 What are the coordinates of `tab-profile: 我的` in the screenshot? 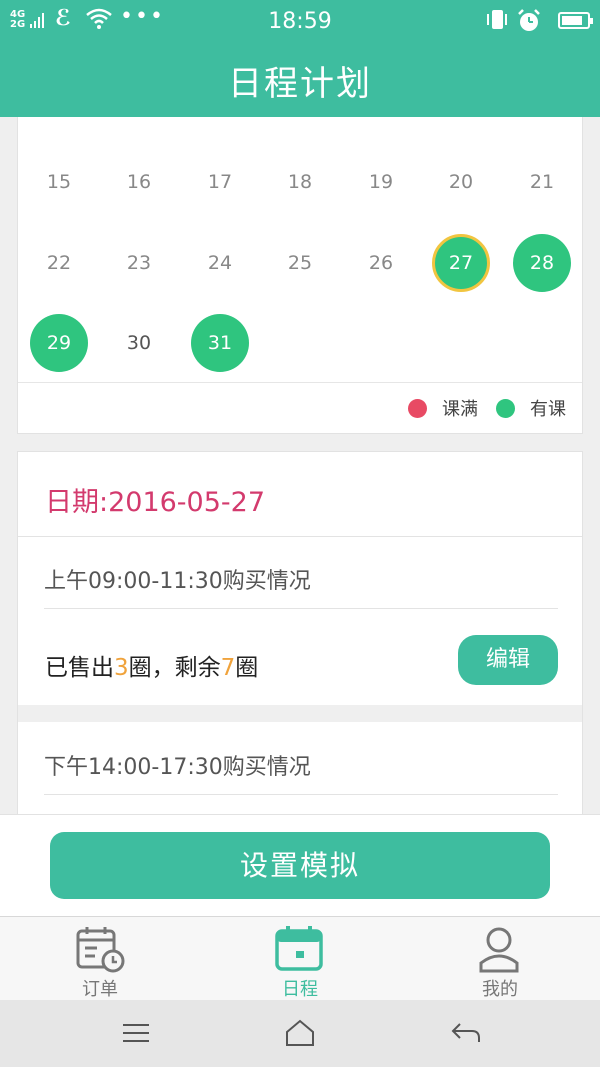 It's located at (500, 959).